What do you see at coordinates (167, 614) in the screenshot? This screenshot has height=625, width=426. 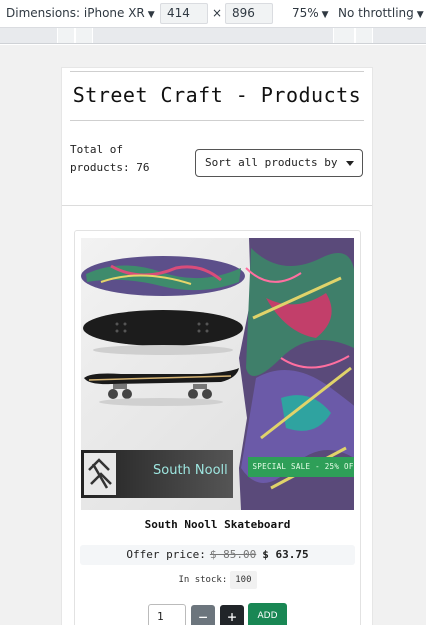 I see `quantity-input: 1` at bounding box center [167, 614].